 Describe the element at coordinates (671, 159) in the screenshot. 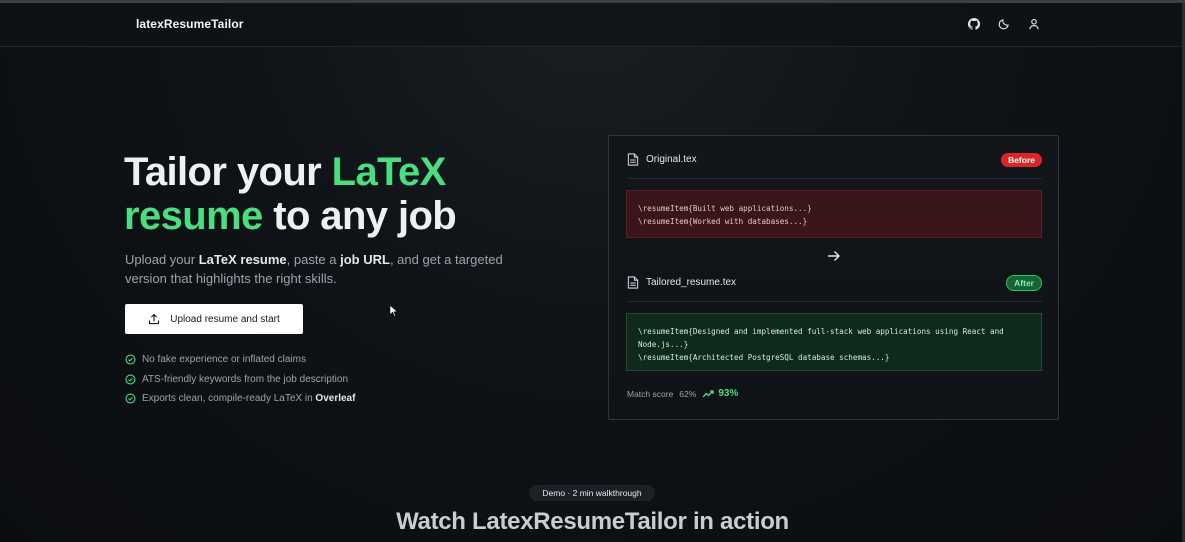

I see `original-file-name: Original.tex` at that location.